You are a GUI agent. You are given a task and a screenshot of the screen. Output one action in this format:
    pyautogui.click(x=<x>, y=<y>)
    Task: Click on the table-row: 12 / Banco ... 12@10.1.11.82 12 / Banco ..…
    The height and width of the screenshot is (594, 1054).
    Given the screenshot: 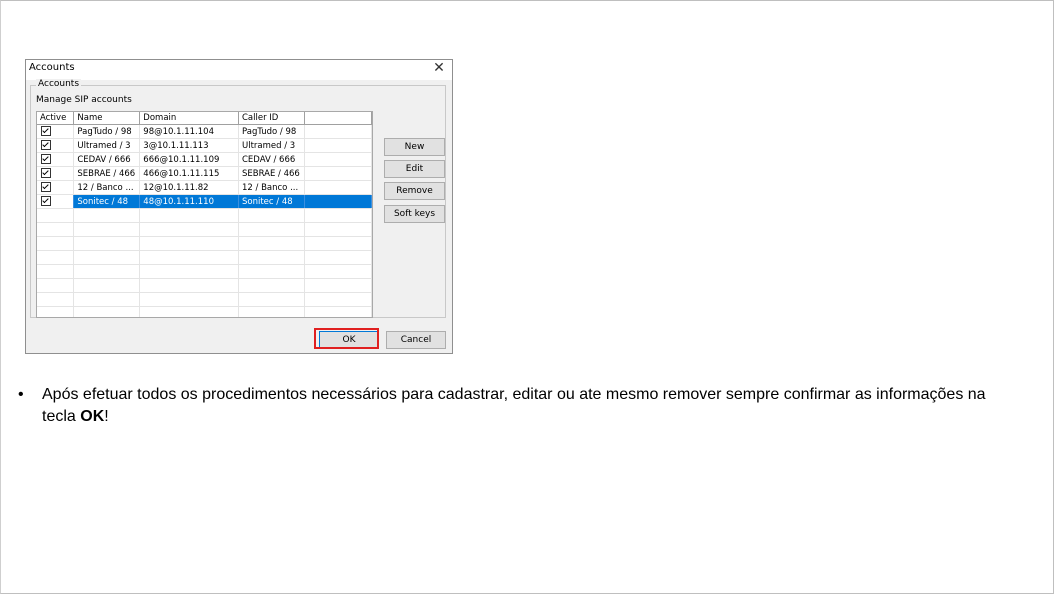 What is the action you would take?
    pyautogui.click(x=204, y=187)
    